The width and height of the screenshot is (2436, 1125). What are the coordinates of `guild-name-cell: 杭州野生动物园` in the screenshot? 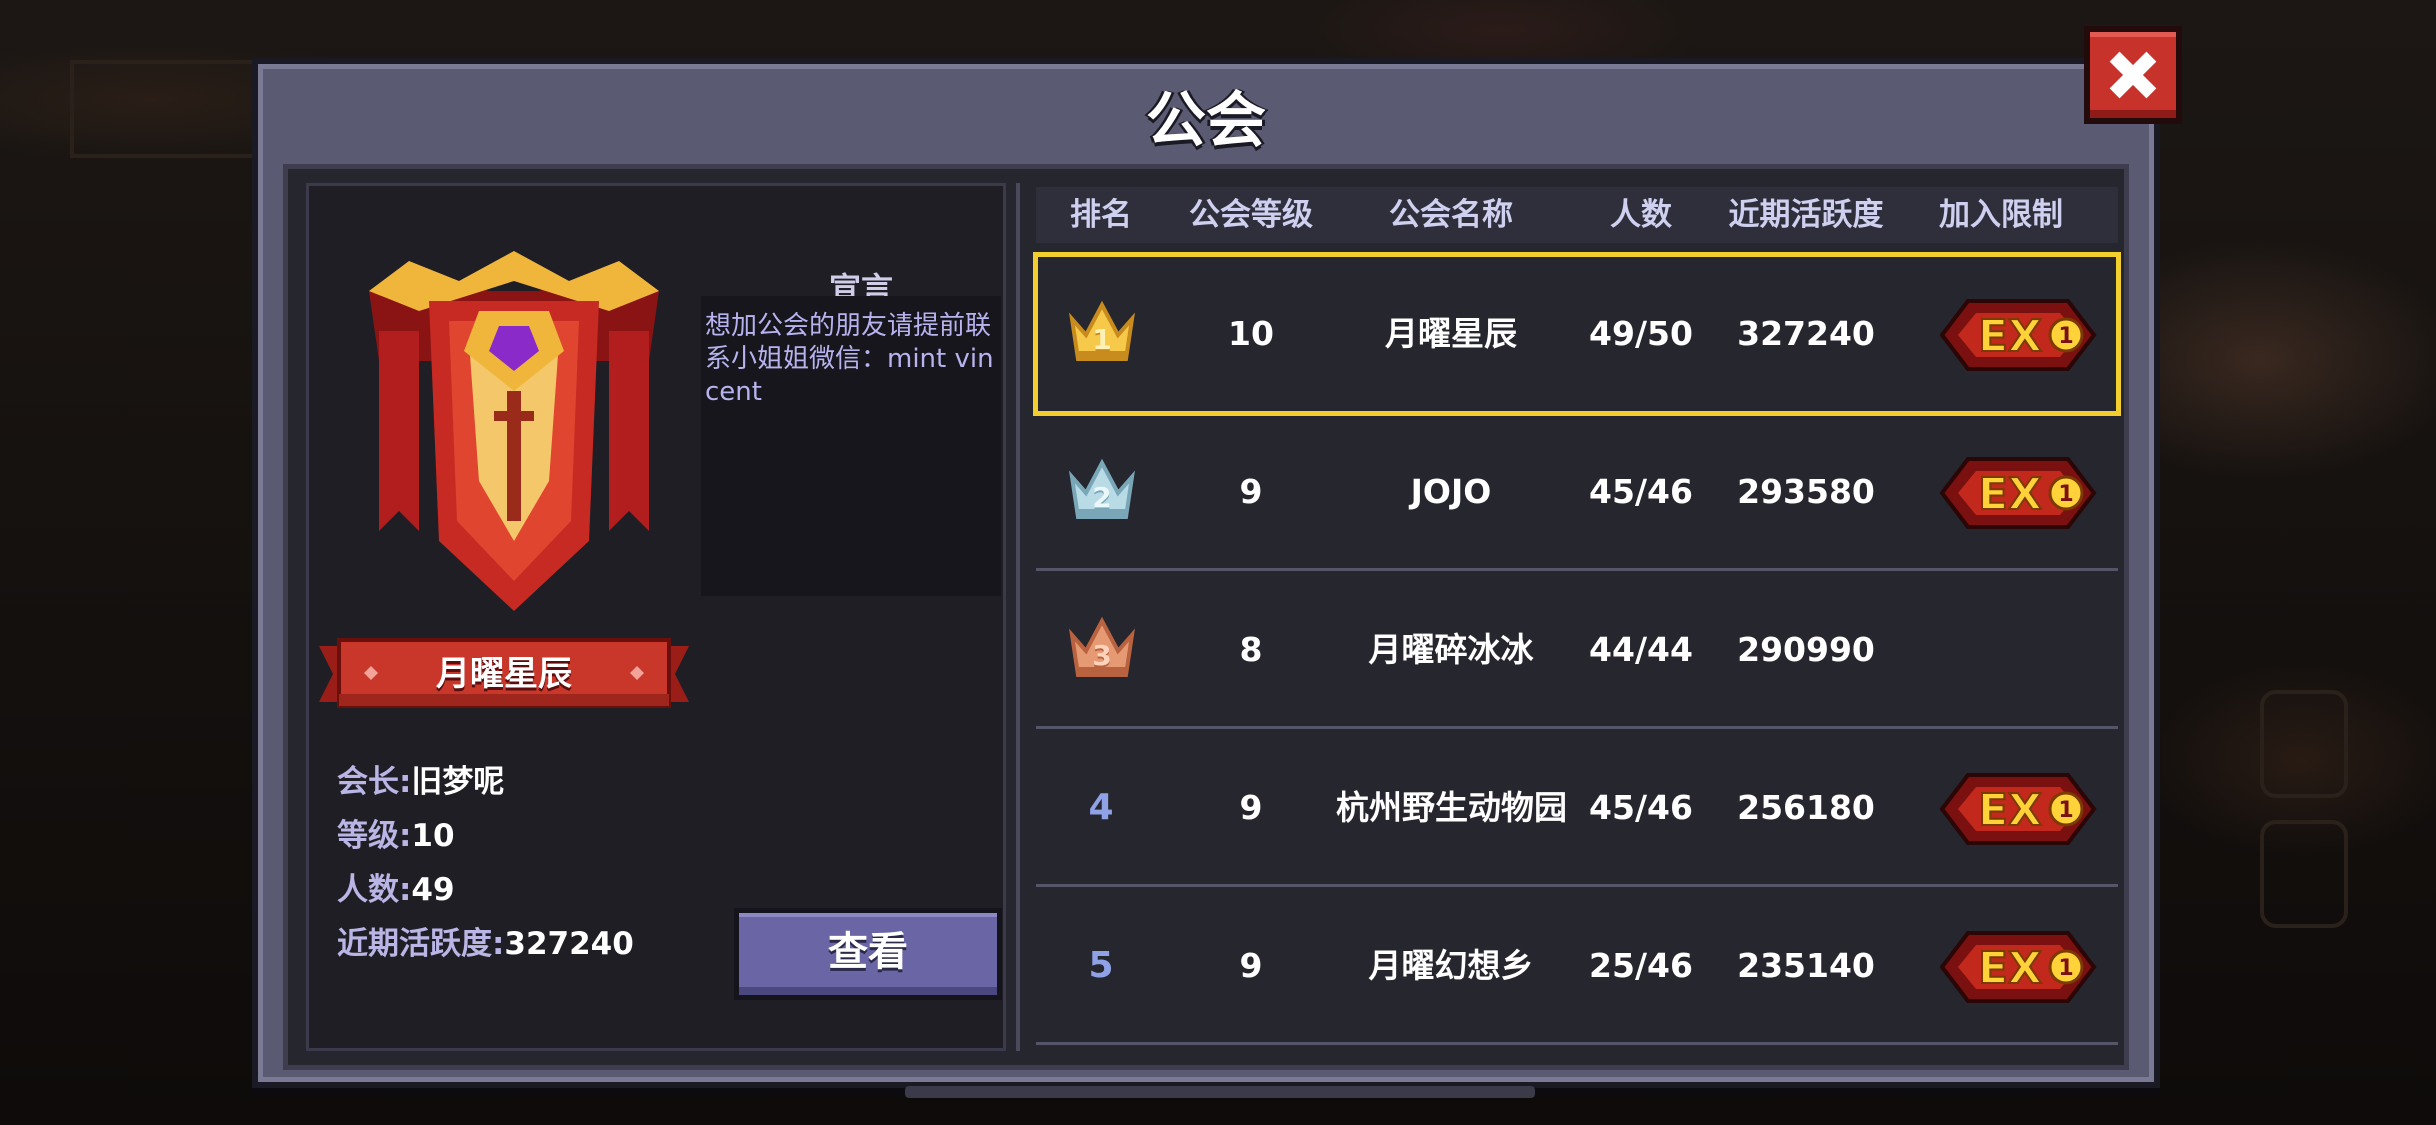 It's located at (1451, 807).